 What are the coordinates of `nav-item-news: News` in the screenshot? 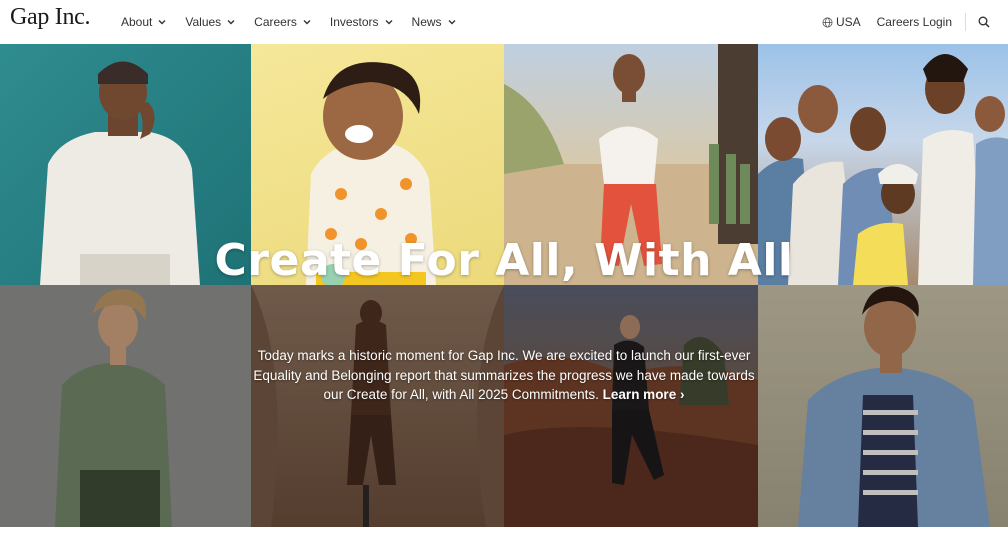 It's located at (434, 22).